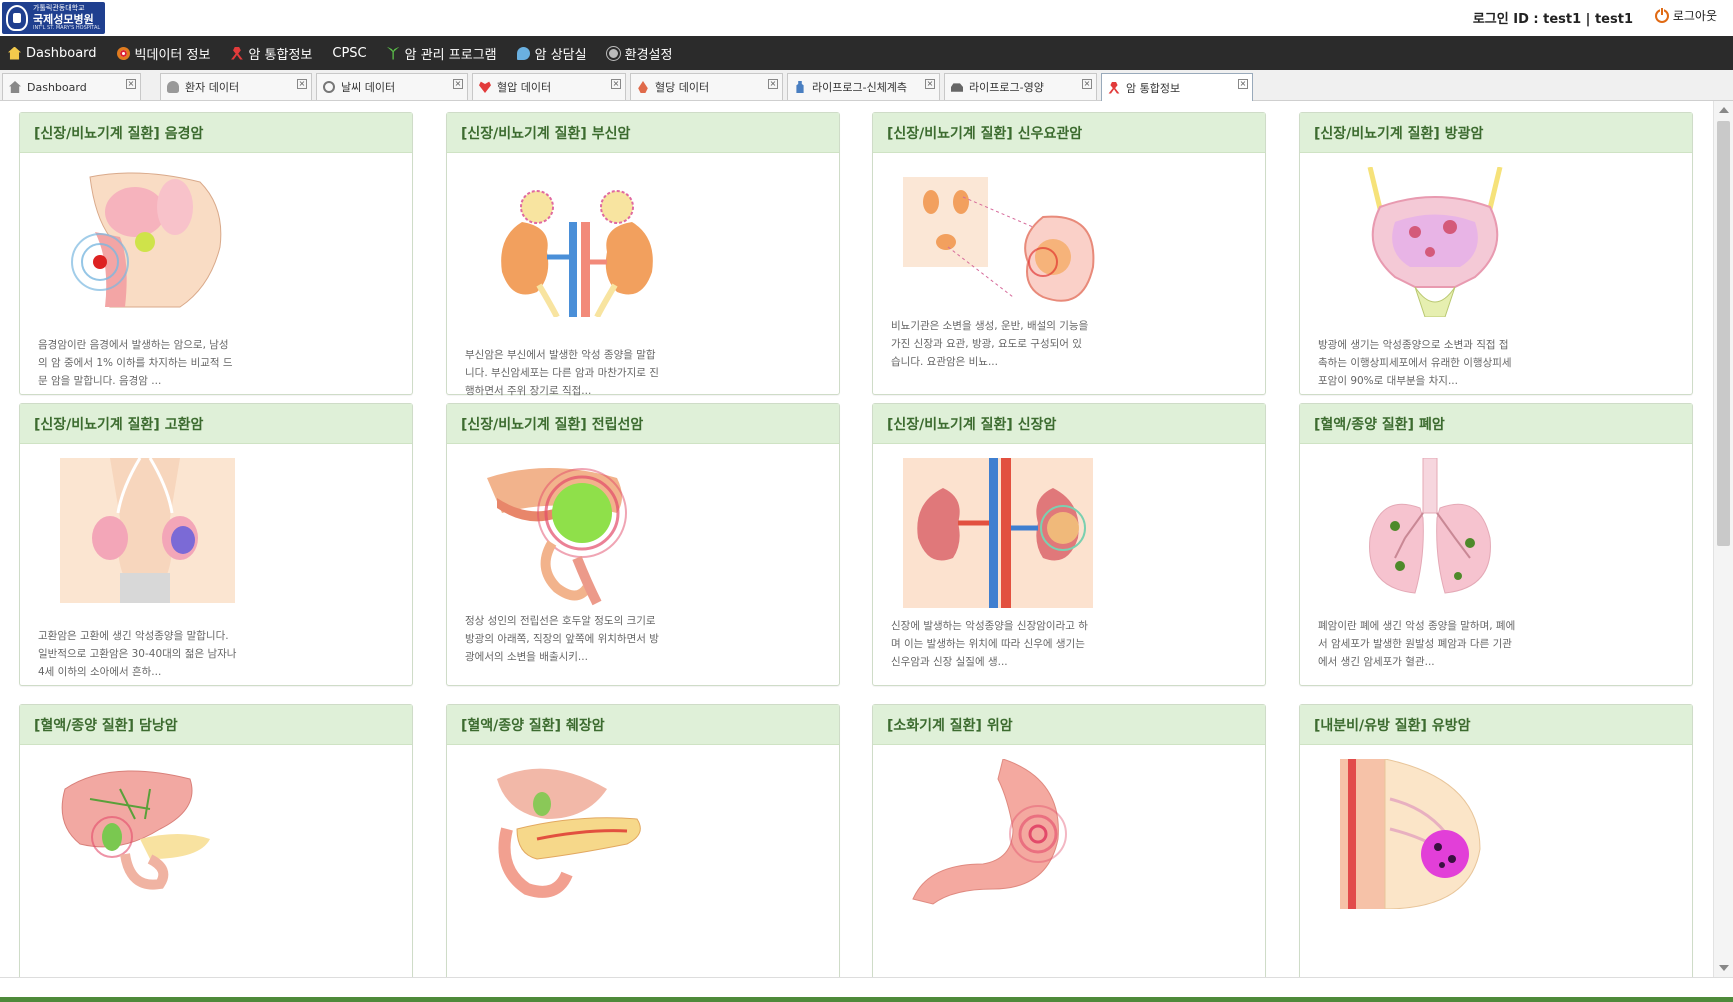  What do you see at coordinates (147, 530) in the screenshot?
I see `testicle-anatomy-illustration` at bounding box center [147, 530].